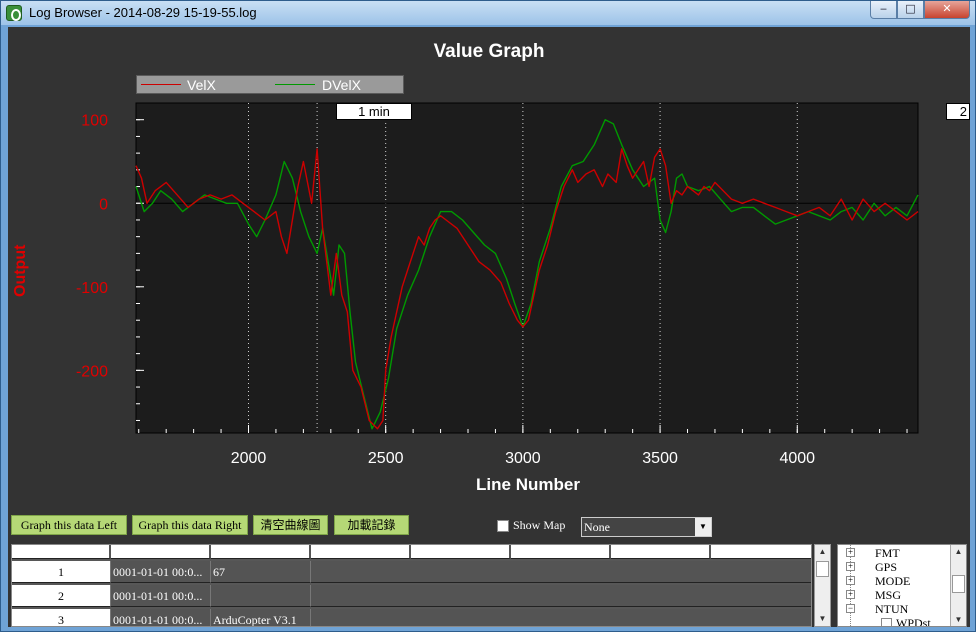 This screenshot has height=632, width=976. Describe the element at coordinates (386, 458) in the screenshot. I see `x-tick-label: 2500` at that location.